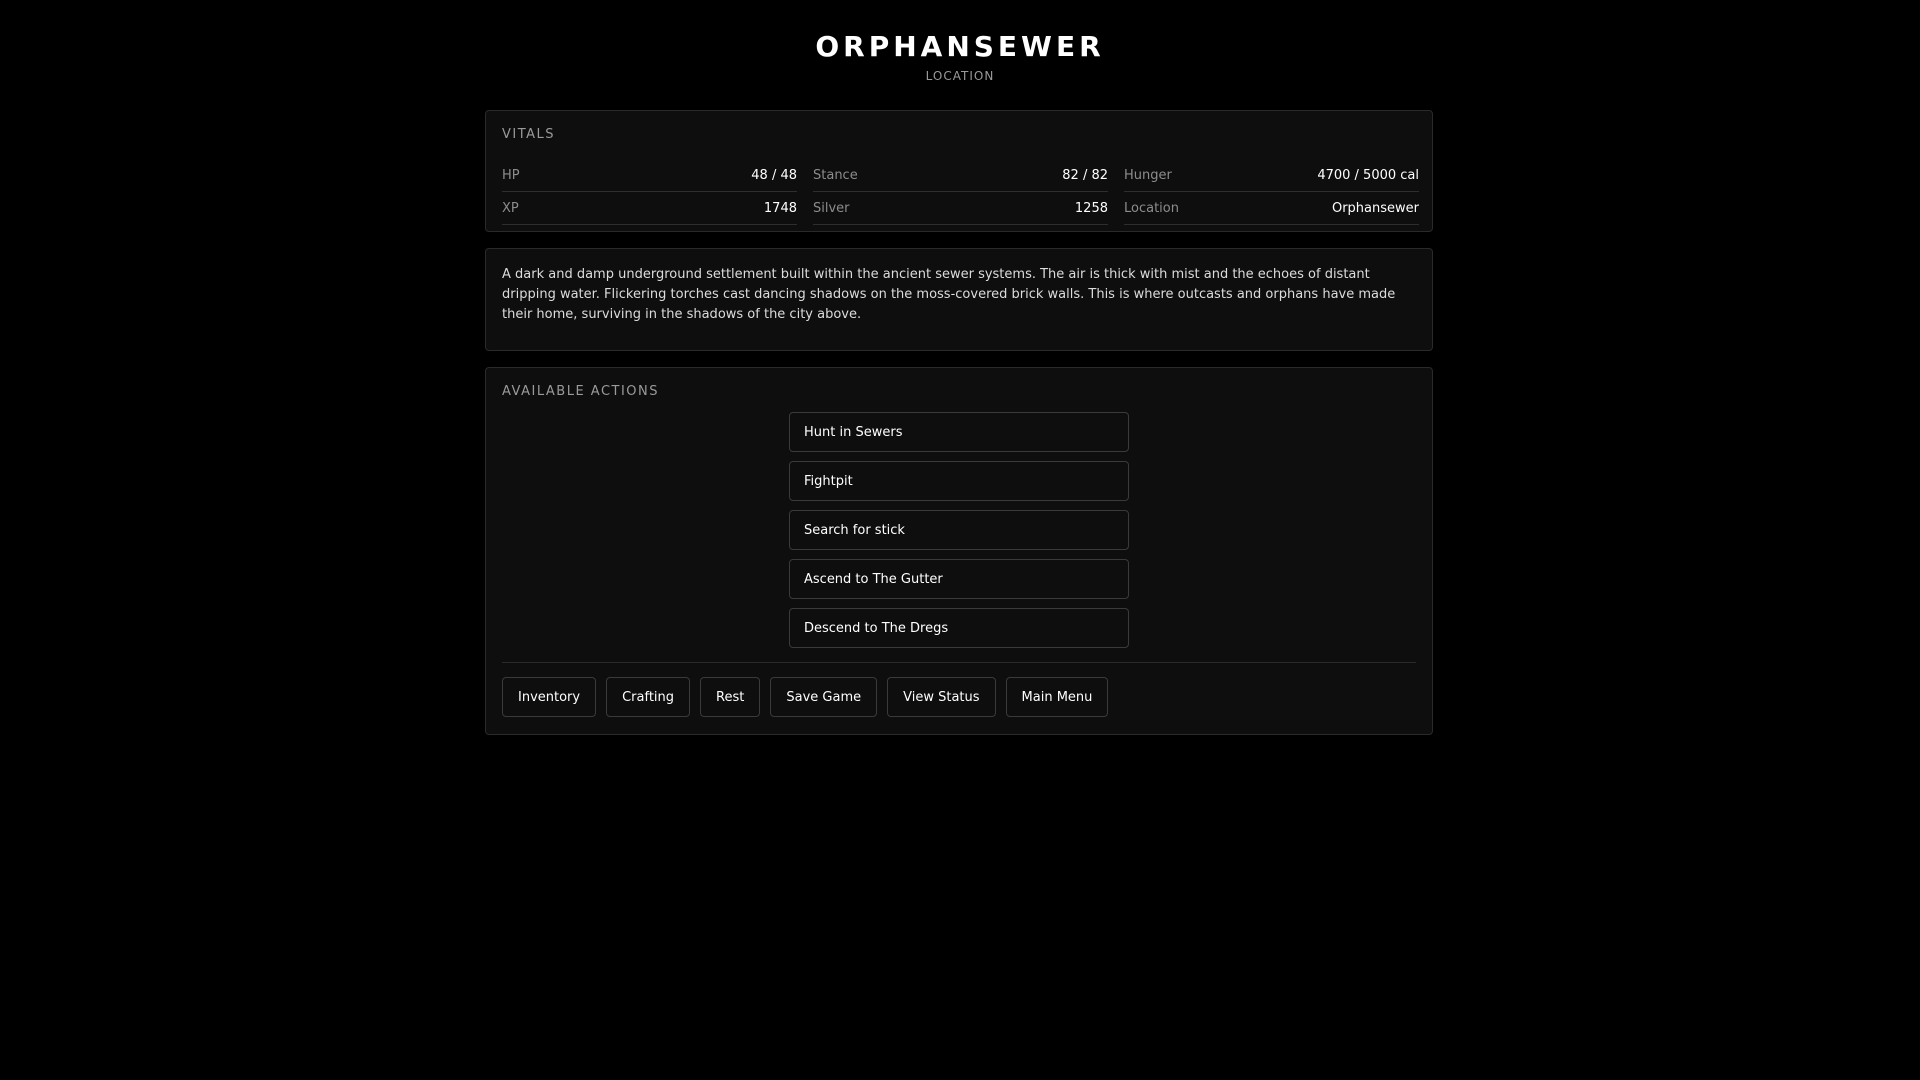 The height and width of the screenshot is (1080, 1920). Describe the element at coordinates (730, 697) in the screenshot. I see `rest-button: Rest` at that location.